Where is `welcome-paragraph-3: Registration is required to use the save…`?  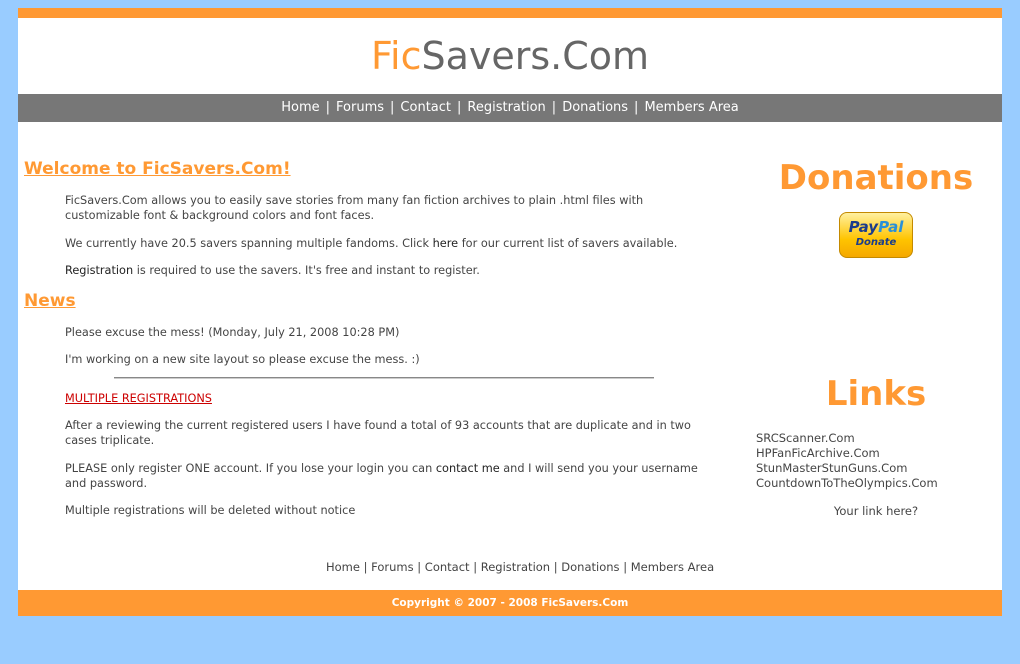
welcome-paragraph-3: Registration is required to use the save… is located at coordinates (385, 270).